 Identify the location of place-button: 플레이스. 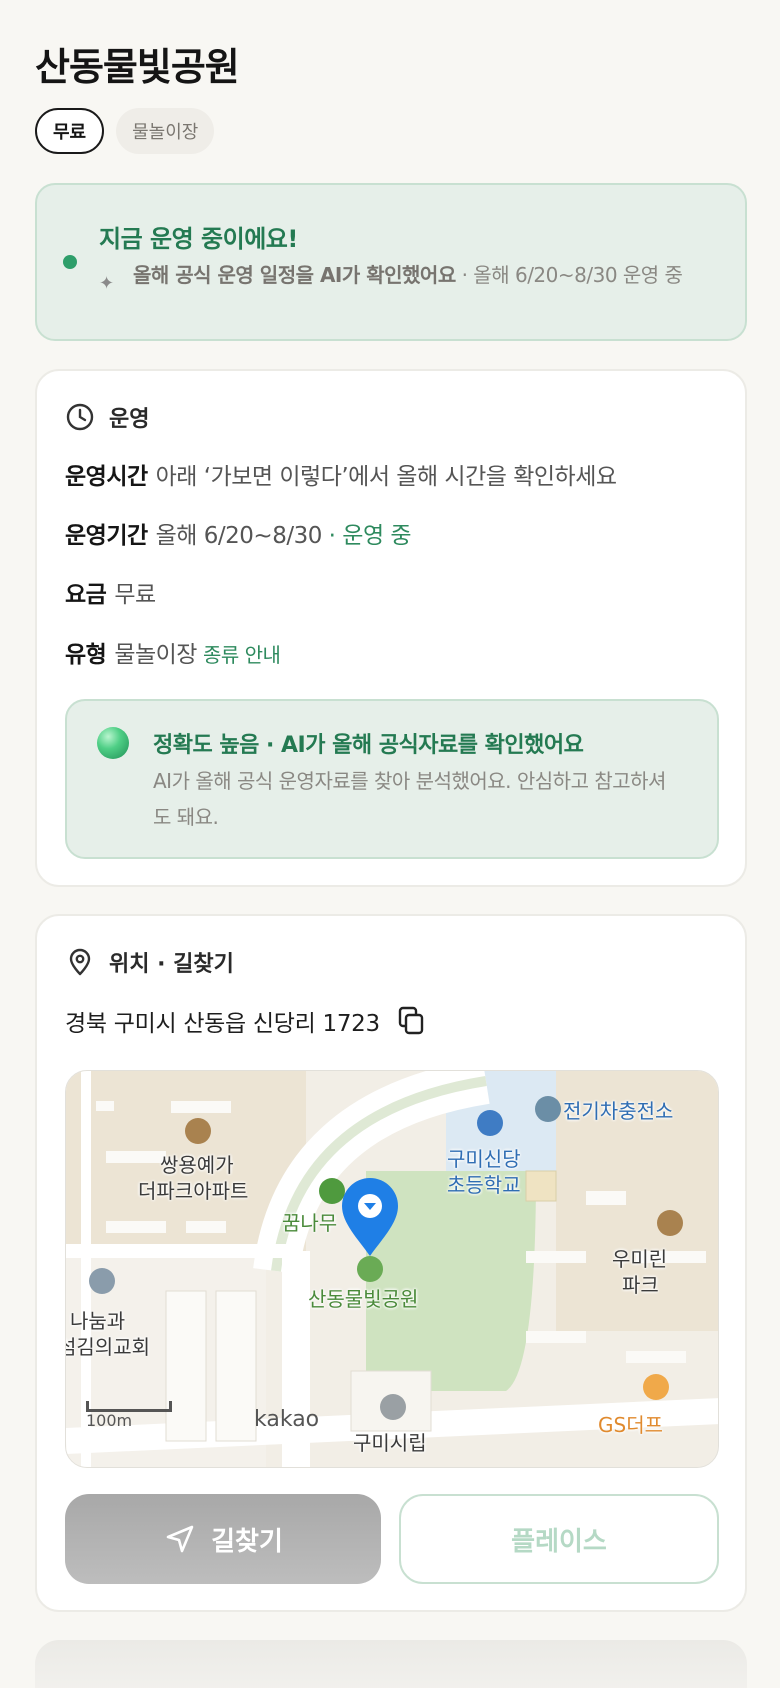
(559, 1539).